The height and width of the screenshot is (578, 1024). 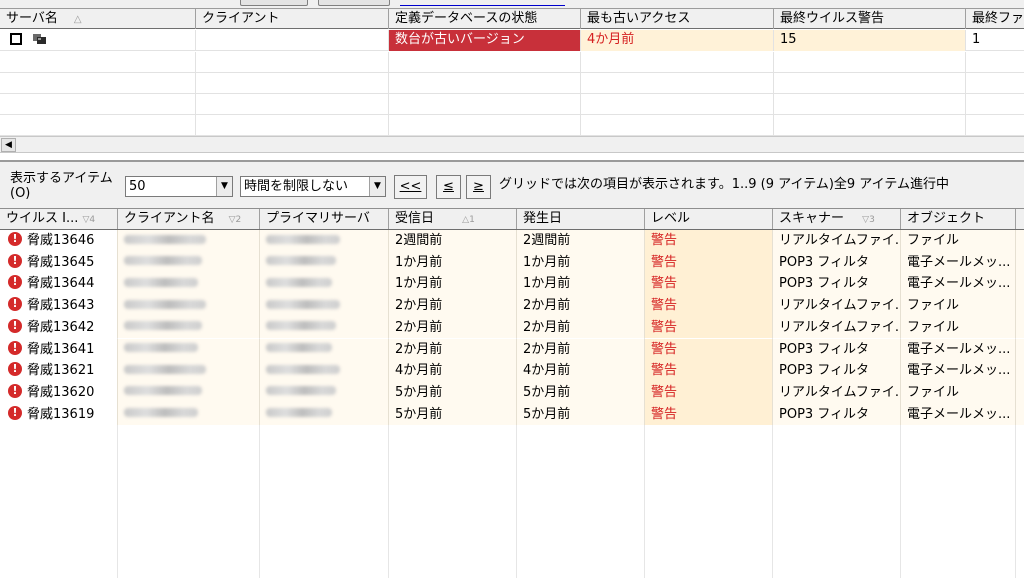 What do you see at coordinates (59, 327) in the screenshot?
I see `virus-cell: ! 脅威13642` at bounding box center [59, 327].